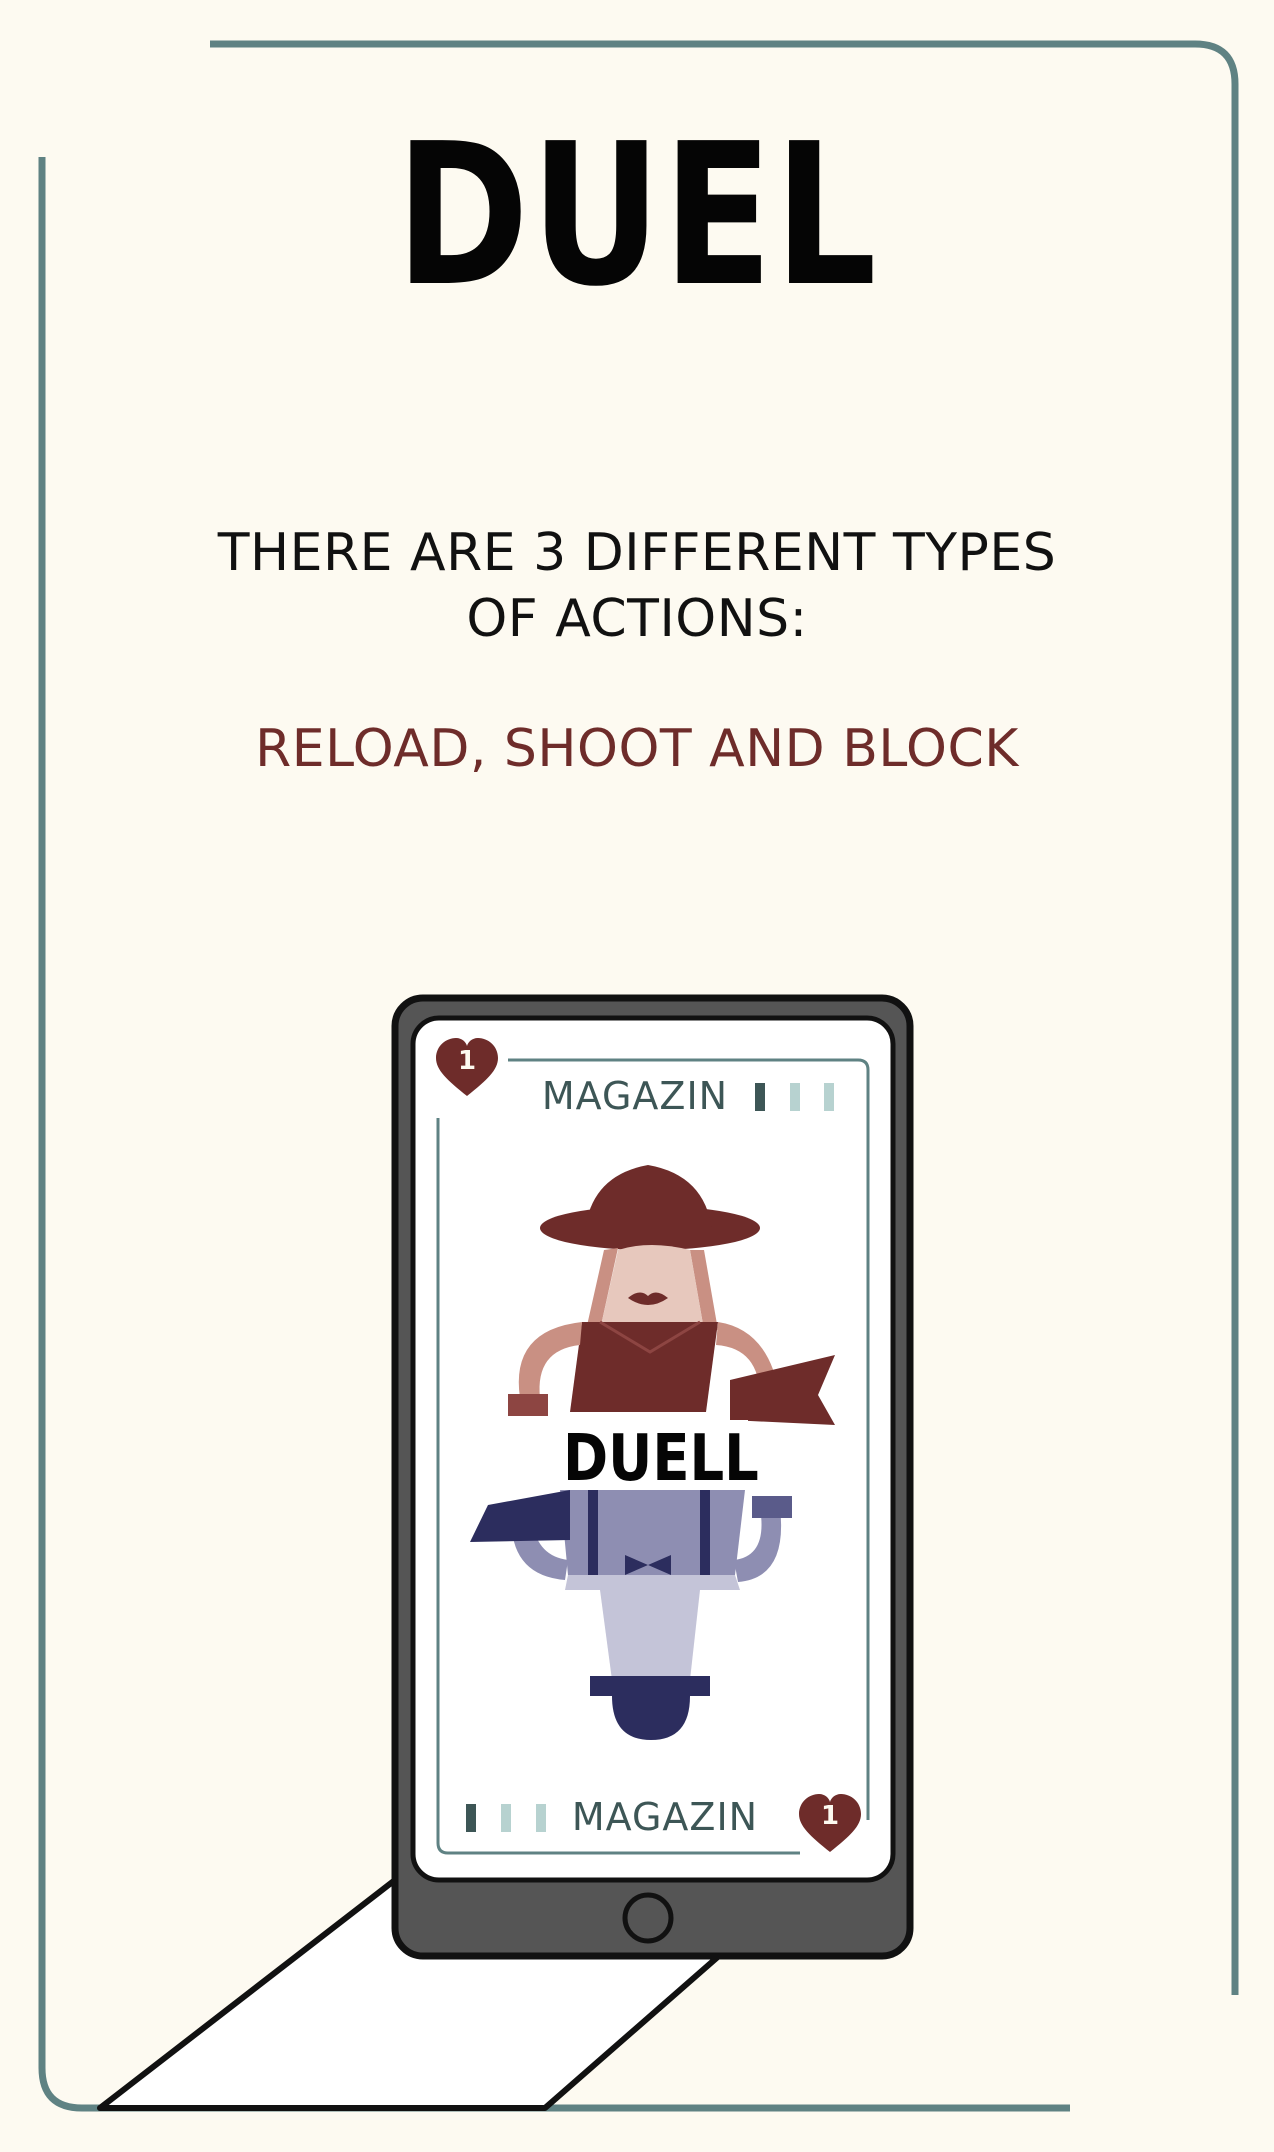  Describe the element at coordinates (760, 1097) in the screenshot. I see `ammo-bar-1-top` at that location.